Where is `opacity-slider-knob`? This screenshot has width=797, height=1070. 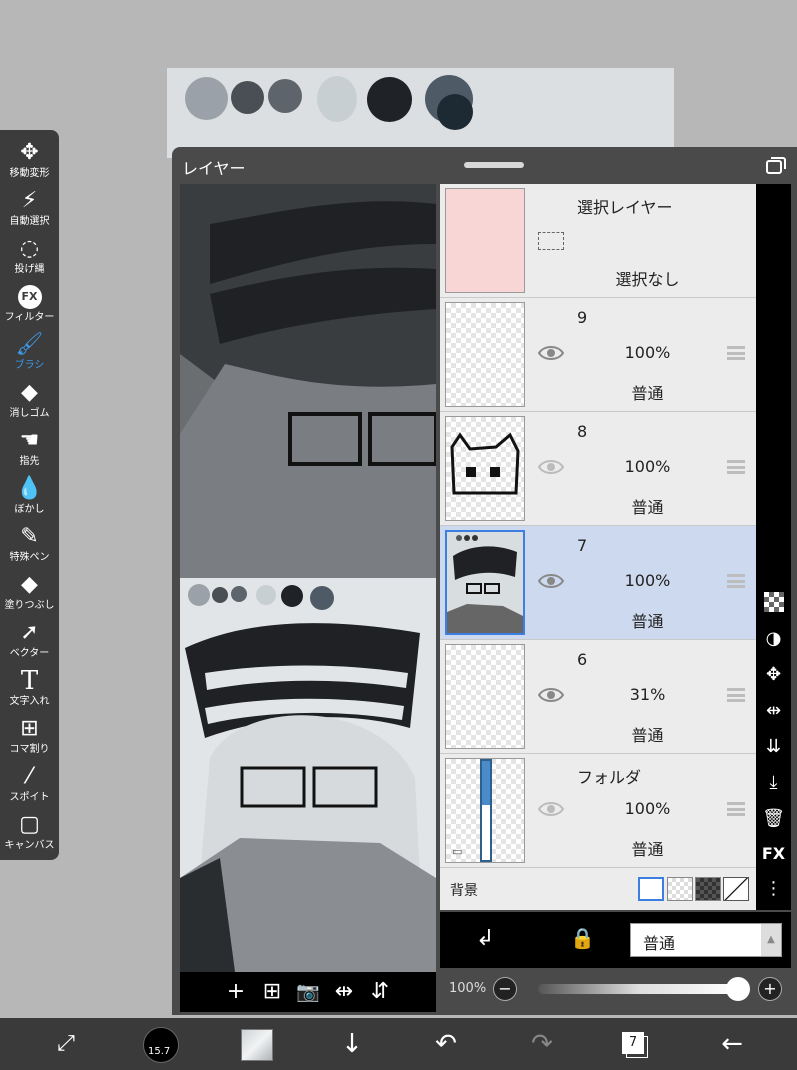 opacity-slider-knob is located at coordinates (738, 989).